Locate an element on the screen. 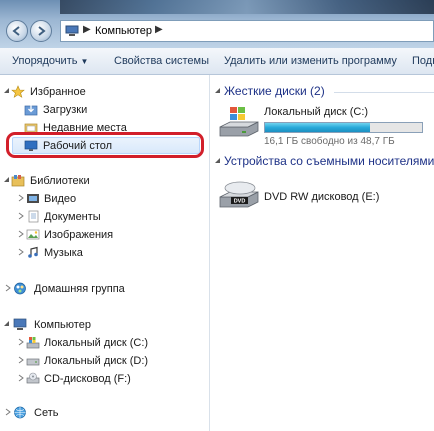 Image resolution: width=434 pixels, height=431 pixels. nav-drive-c: Локальный диск (C:) is located at coordinates (104, 343).